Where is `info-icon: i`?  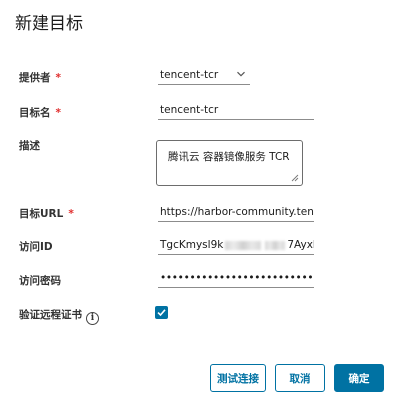 info-icon: i is located at coordinates (92, 318).